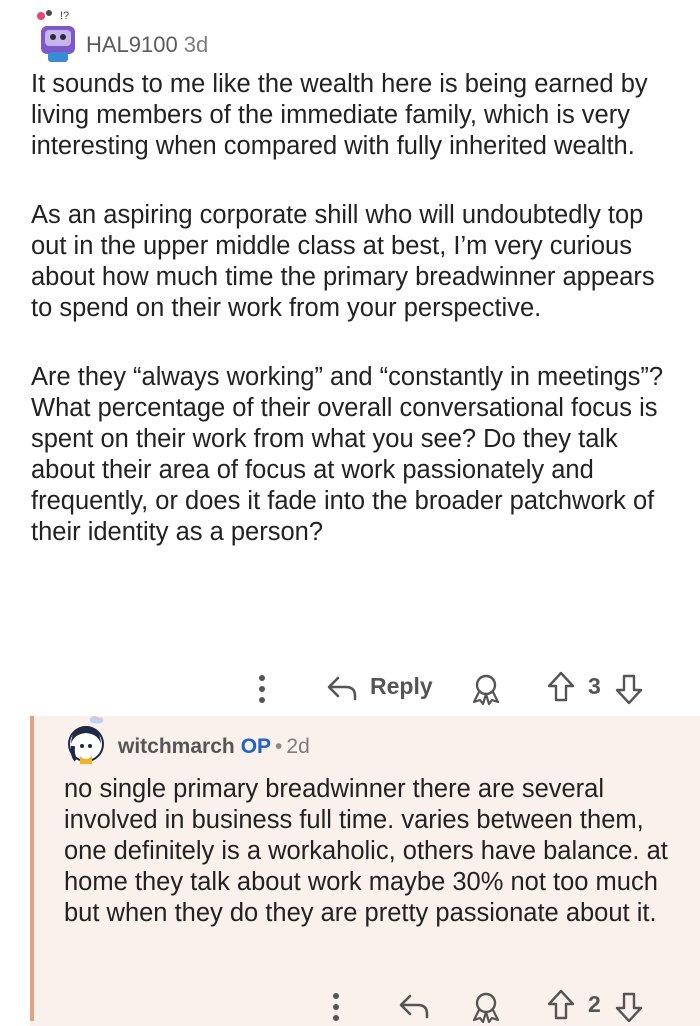 The width and height of the screenshot is (700, 1026). Describe the element at coordinates (298, 746) in the screenshot. I see `reply-age: 2d` at that location.